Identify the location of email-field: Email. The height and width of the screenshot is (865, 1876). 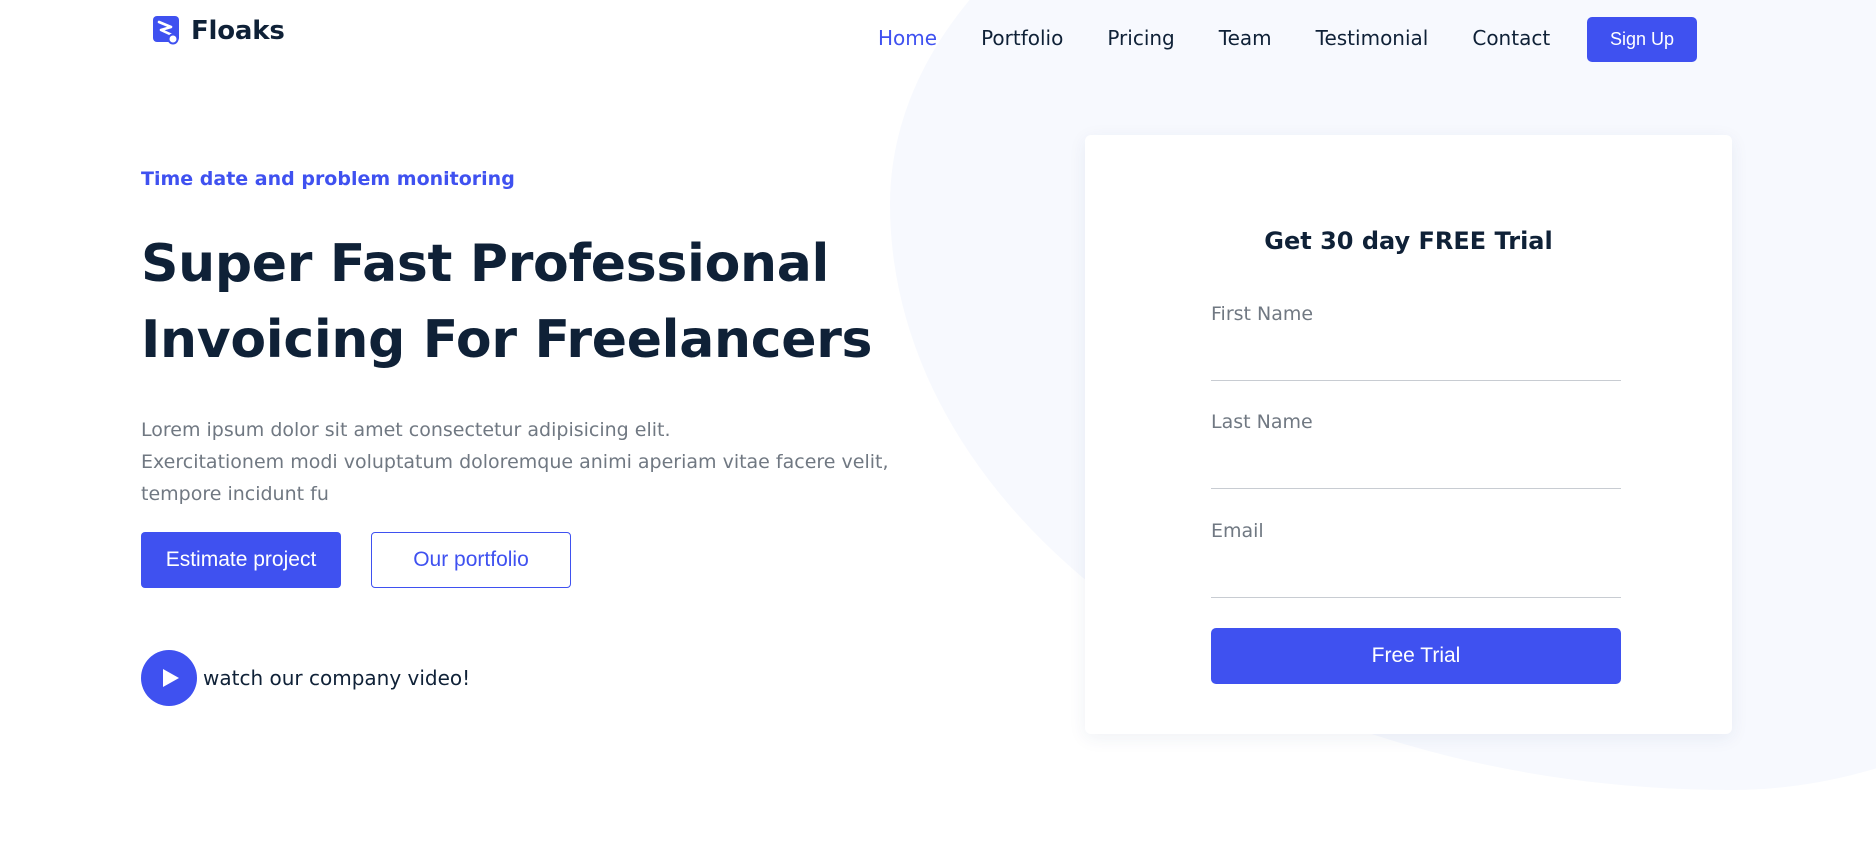
(1416, 559).